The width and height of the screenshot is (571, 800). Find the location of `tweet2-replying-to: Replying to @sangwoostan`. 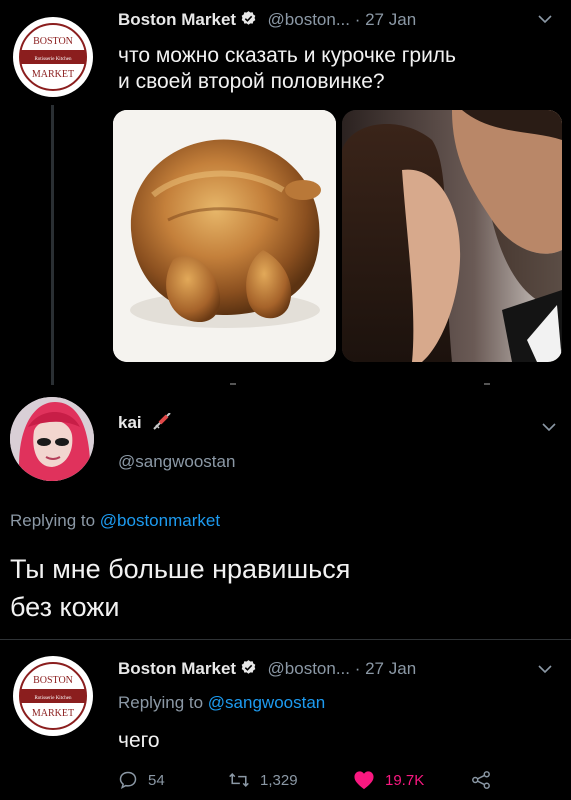

tweet2-replying-to: Replying to @sangwoostan is located at coordinates (221, 703).